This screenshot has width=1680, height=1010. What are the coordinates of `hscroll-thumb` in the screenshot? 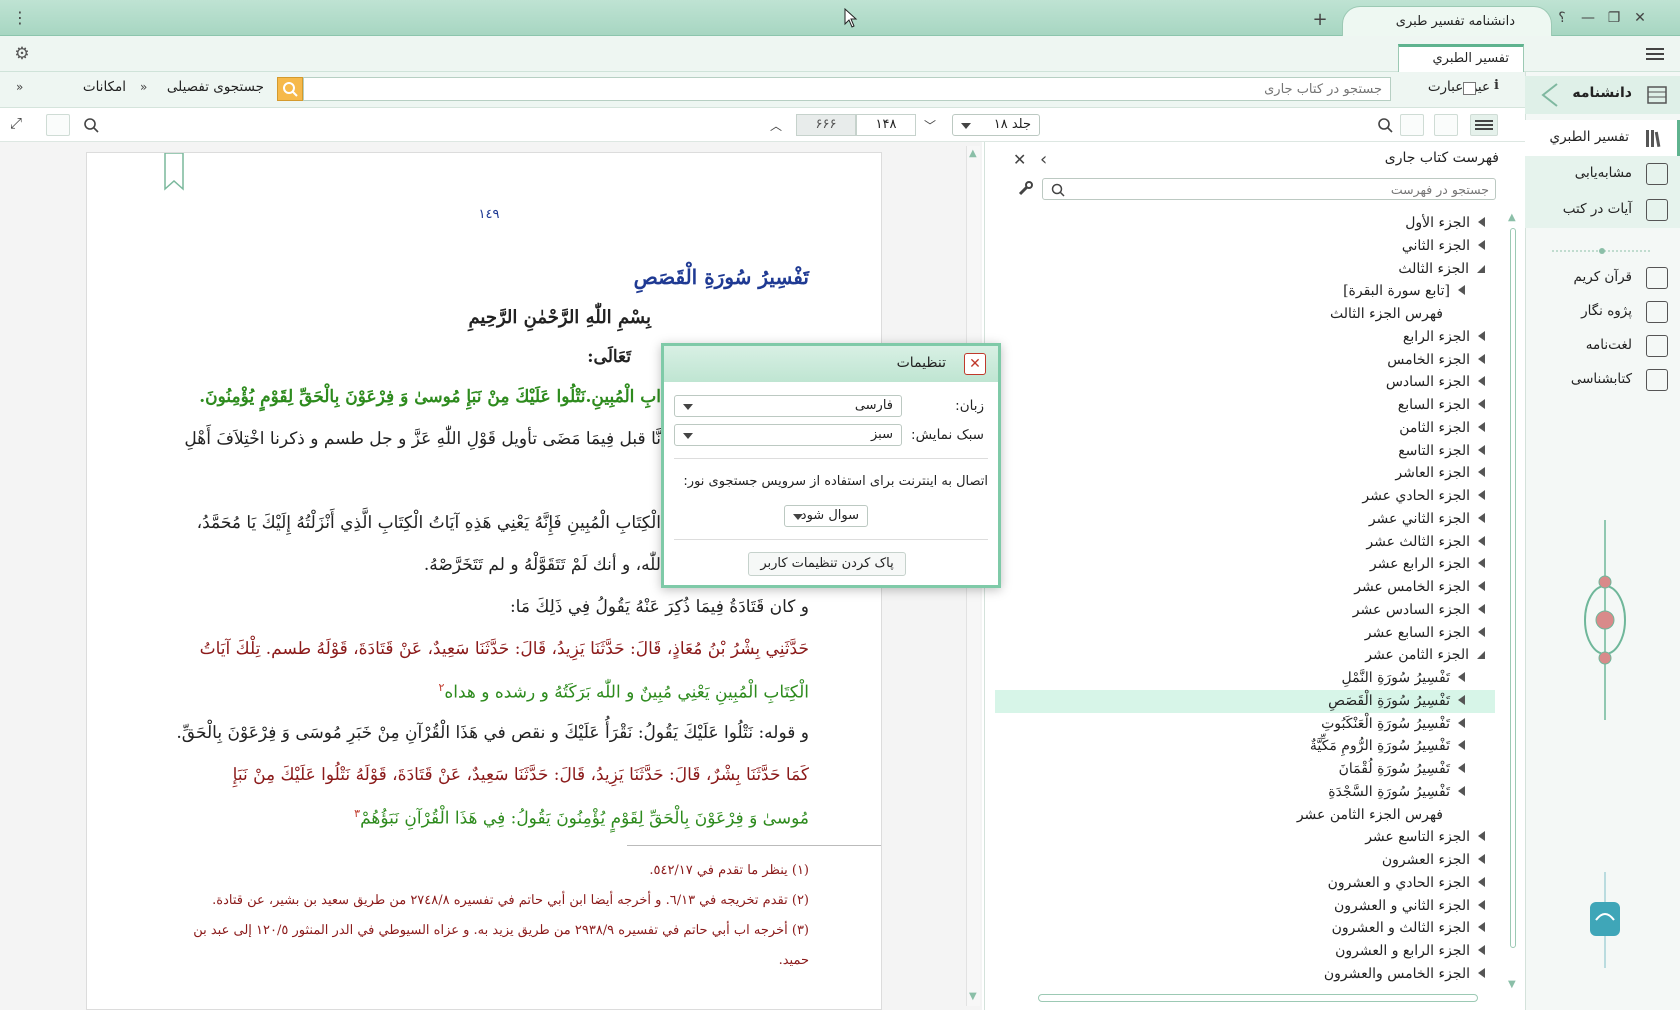 It's located at (1258, 998).